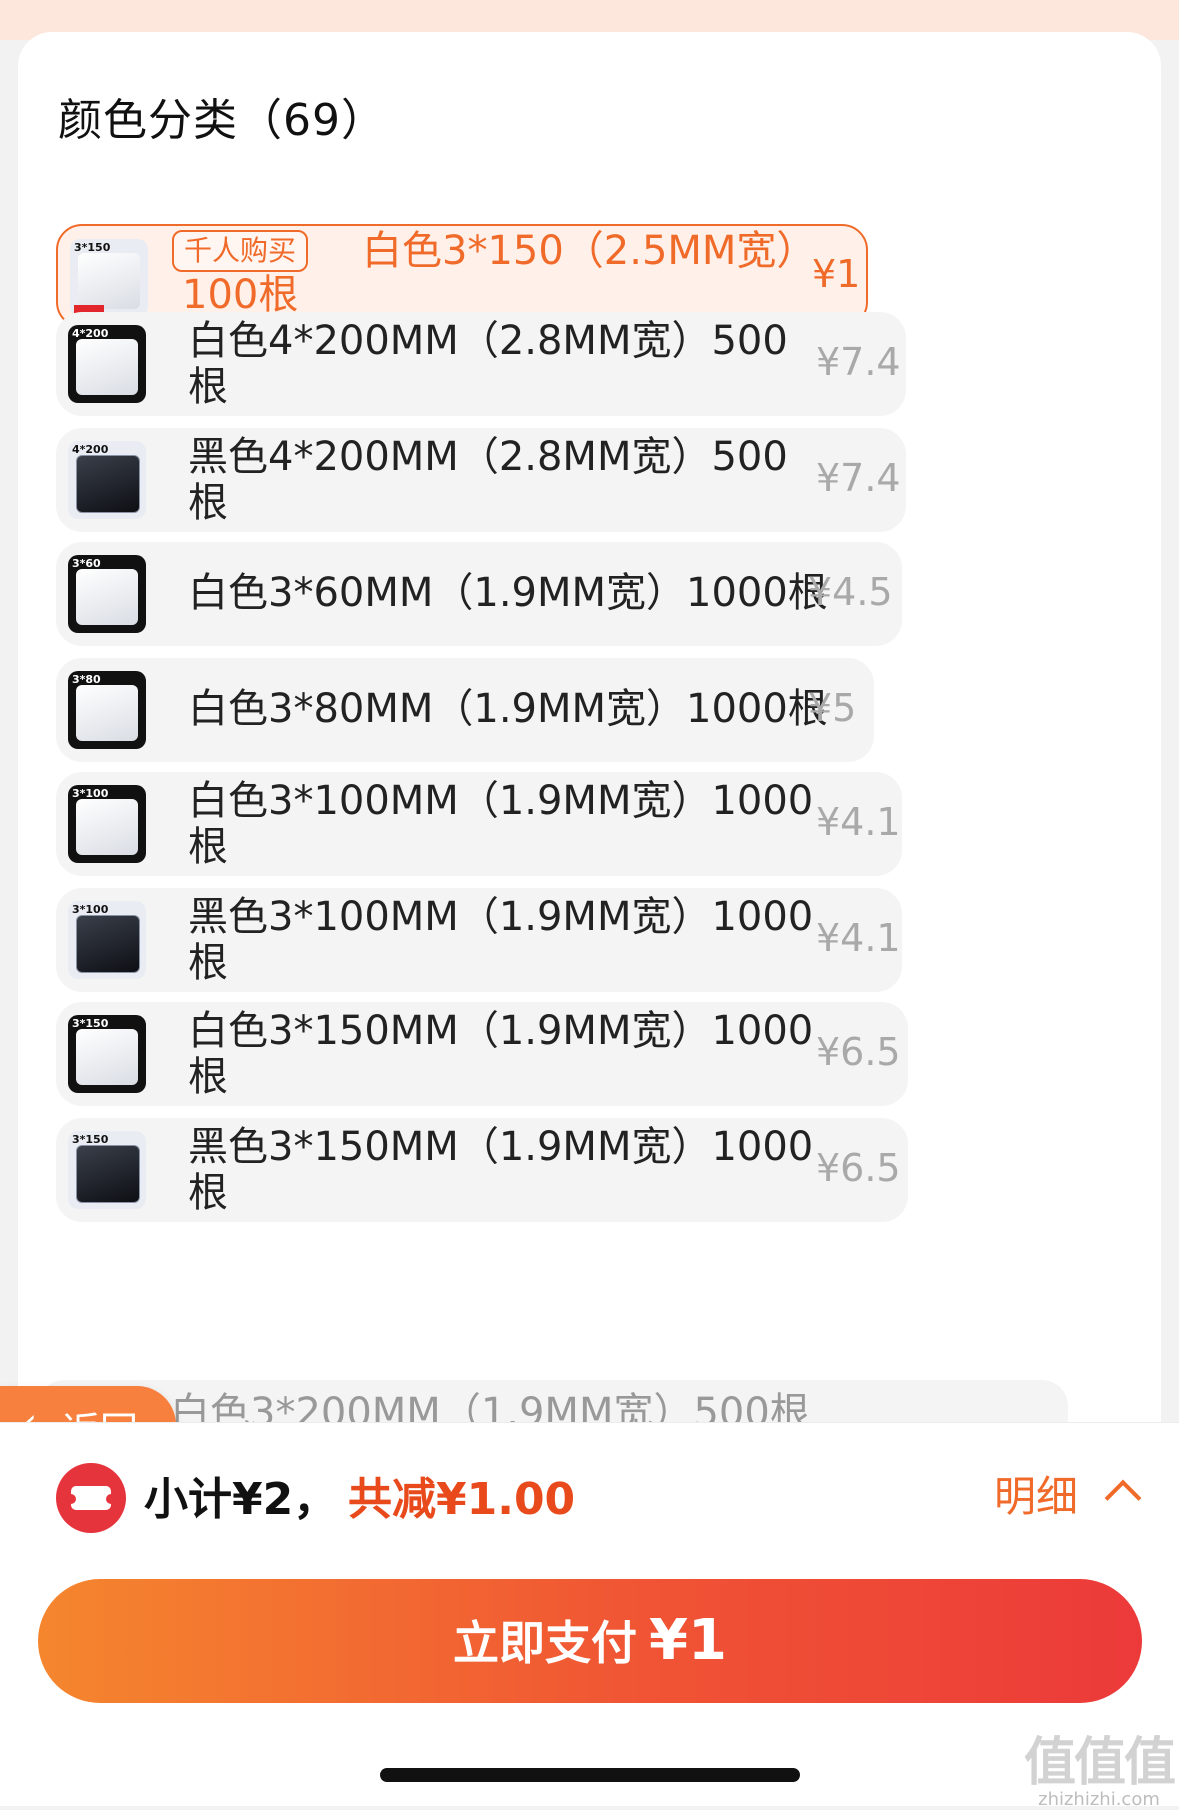 Image resolution: width=1179 pixels, height=1810 pixels. Describe the element at coordinates (508, 709) in the screenshot. I see `variant-label: 白色3*80MM（1.9MM宽）1000根` at that location.